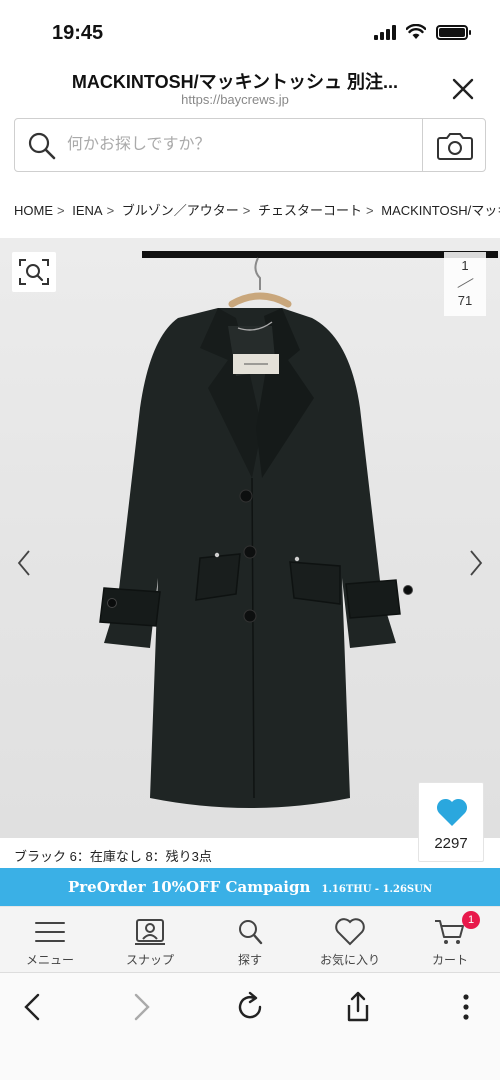  What do you see at coordinates (250, 1007) in the screenshot?
I see `reload-icon` at bounding box center [250, 1007].